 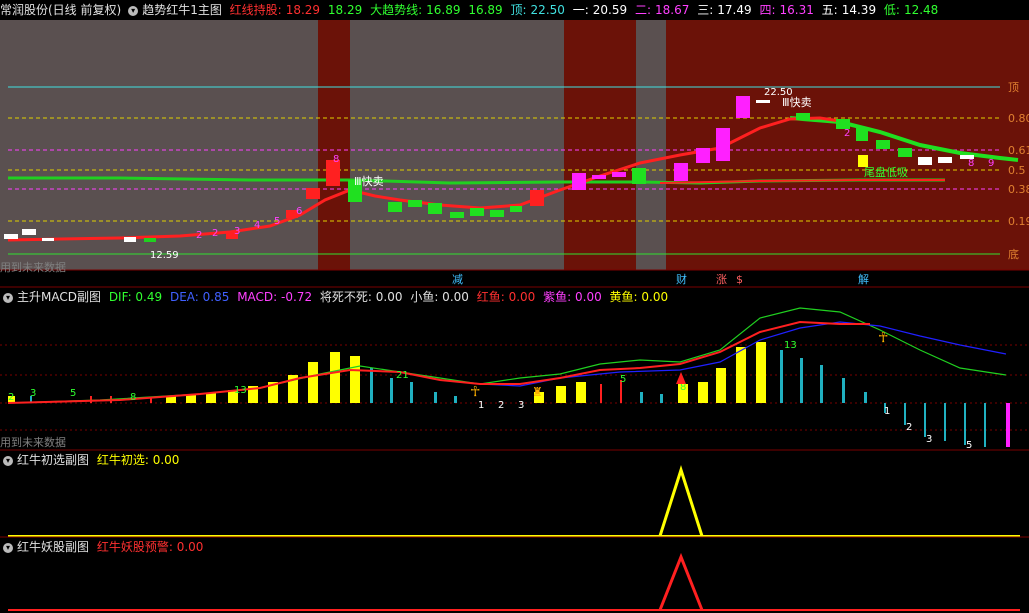 What do you see at coordinates (506, 297) in the screenshot?
I see `hongyu-value: 红鱼: 0.00` at bounding box center [506, 297].